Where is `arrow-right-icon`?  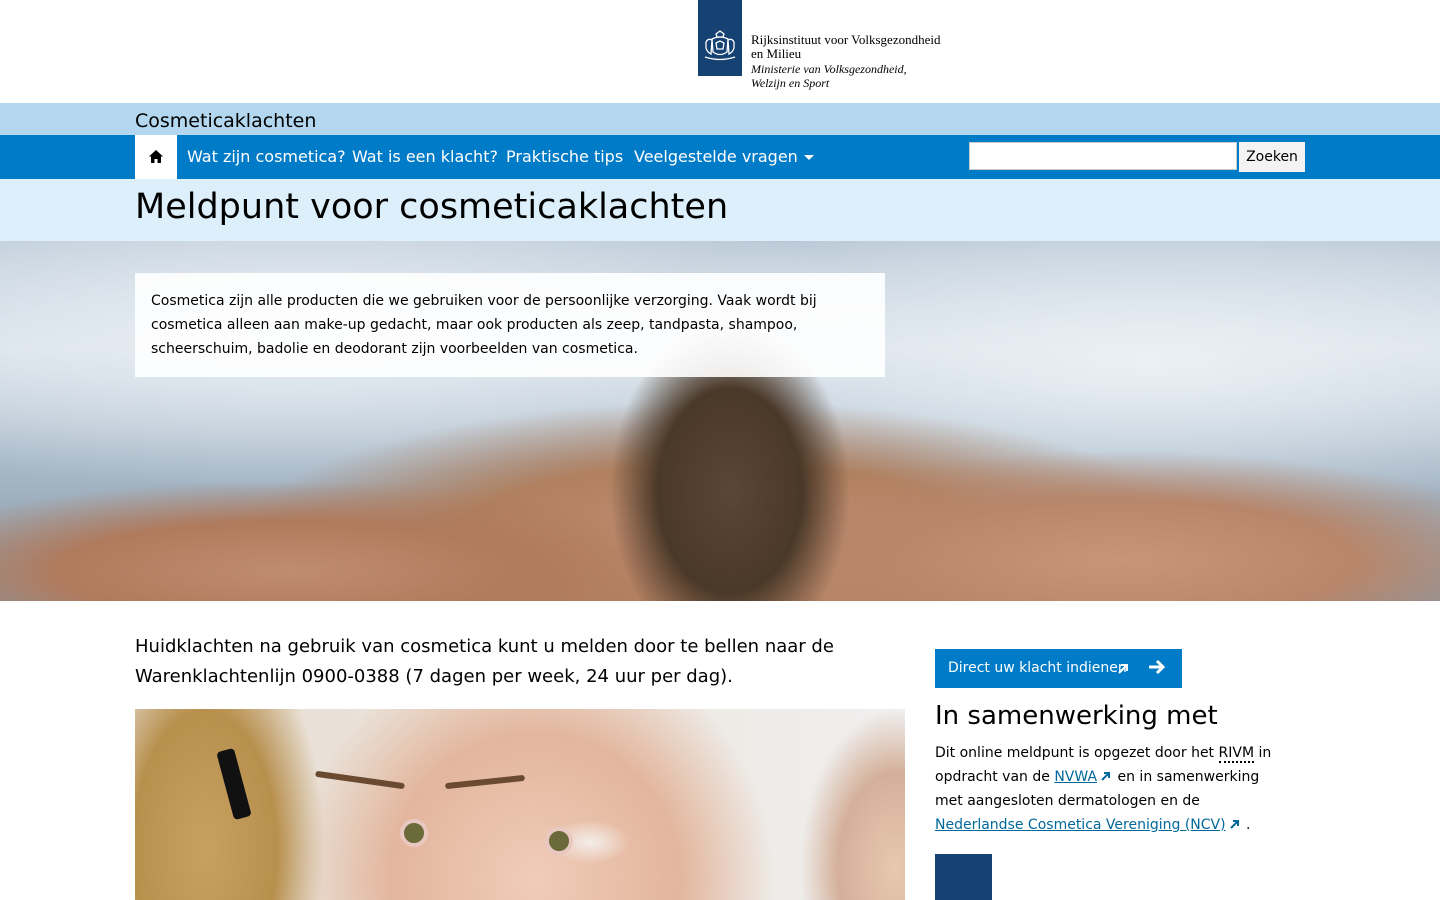
arrow-right-icon is located at coordinates (1157, 667).